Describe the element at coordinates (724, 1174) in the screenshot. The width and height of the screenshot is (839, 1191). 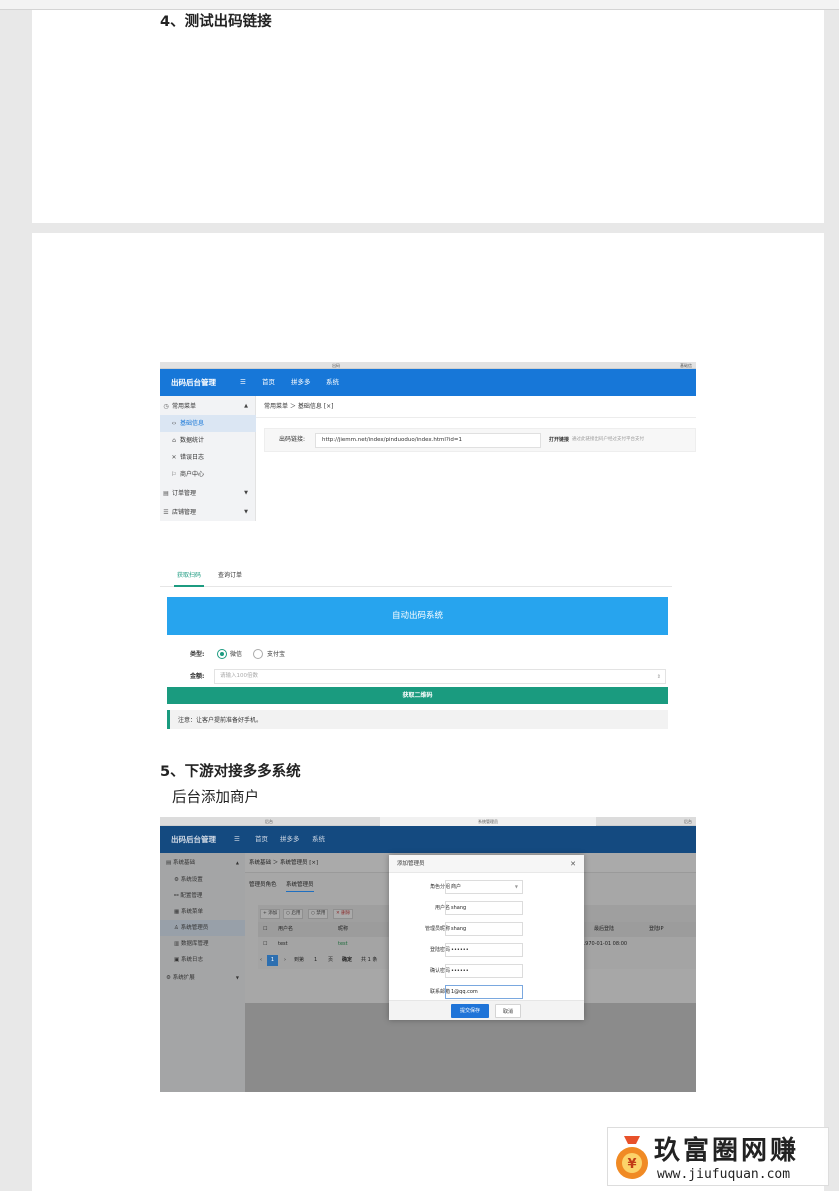
I see `watermark-url: www.jiufuquan.com` at that location.